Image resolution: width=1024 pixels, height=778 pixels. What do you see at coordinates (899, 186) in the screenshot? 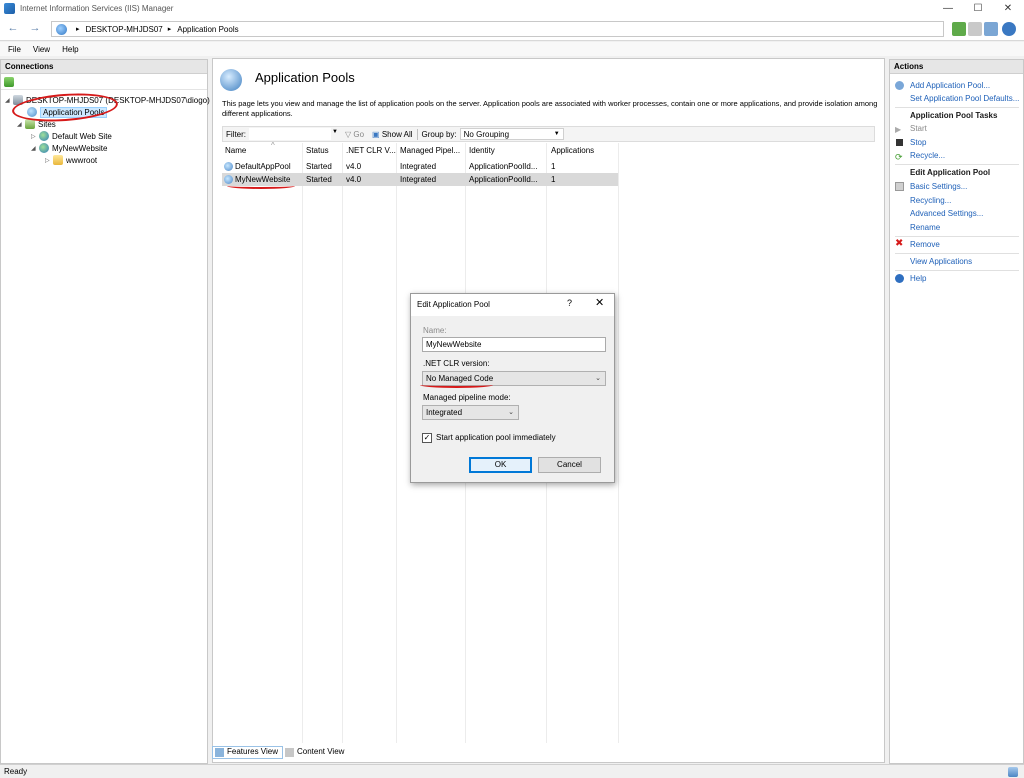
I see `settings-icon` at bounding box center [899, 186].